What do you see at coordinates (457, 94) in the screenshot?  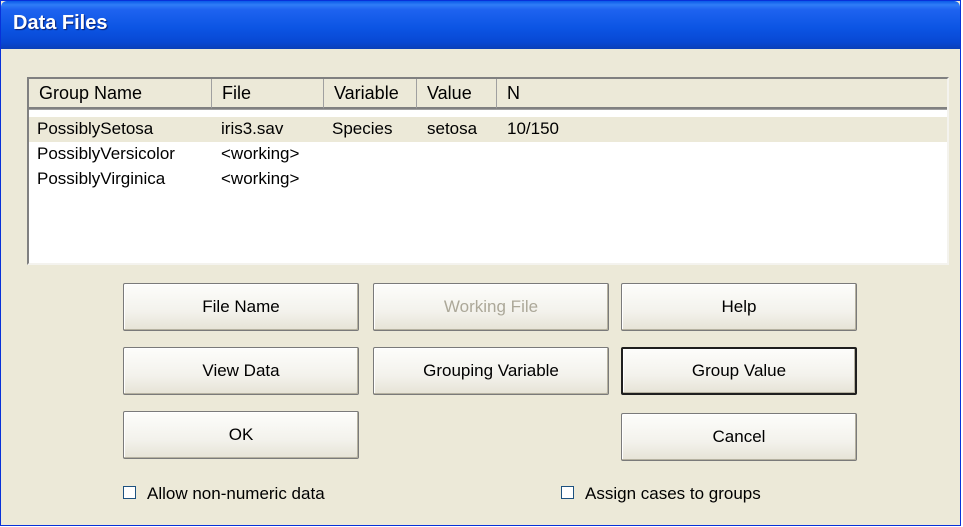 I see `column-header-value: Value` at bounding box center [457, 94].